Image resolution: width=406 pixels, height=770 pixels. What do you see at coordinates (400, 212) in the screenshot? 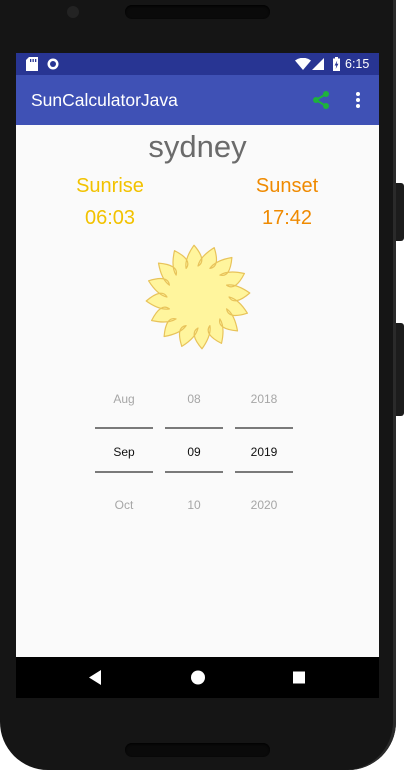
I see `power-button` at bounding box center [400, 212].